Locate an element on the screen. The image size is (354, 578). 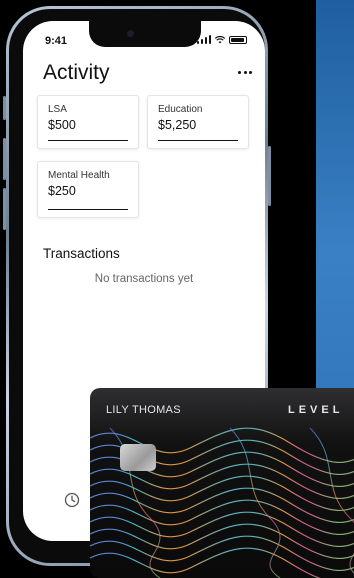
more-icon is located at coordinates (245, 72).